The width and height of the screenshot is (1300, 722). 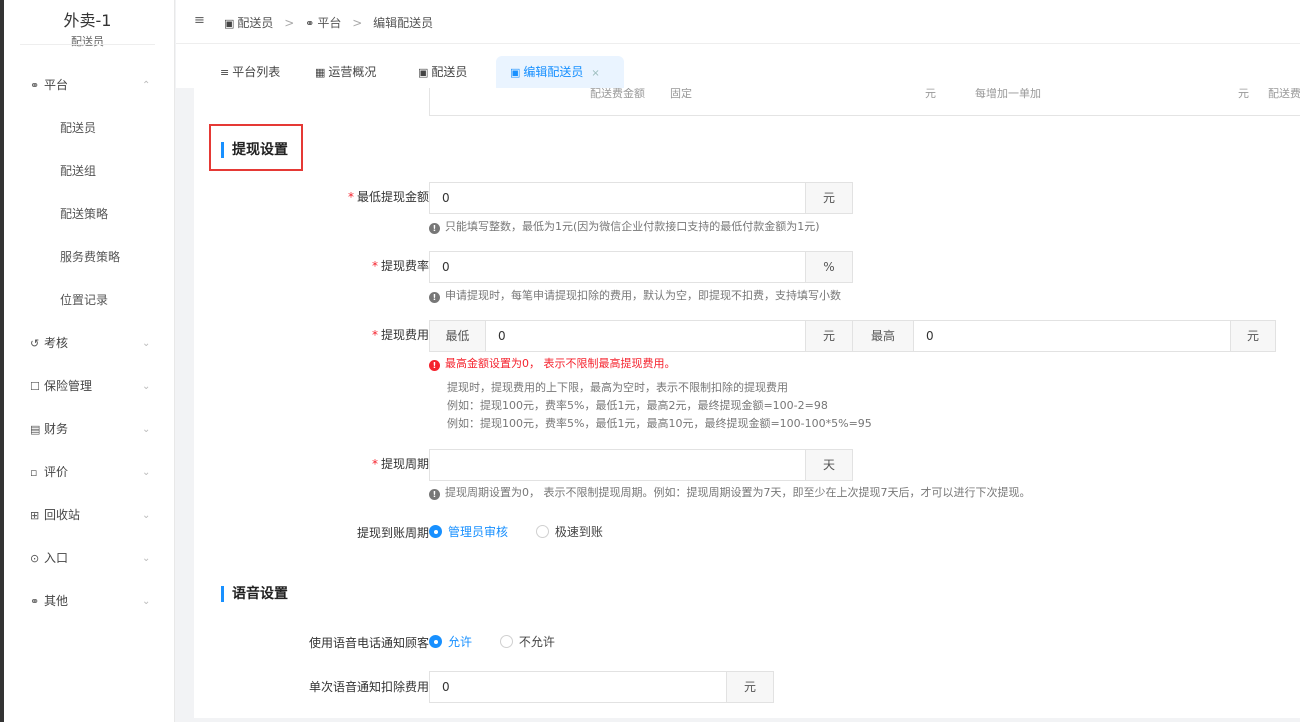 I want to click on sidebar-item-label: 考核, so click(x=56, y=343).